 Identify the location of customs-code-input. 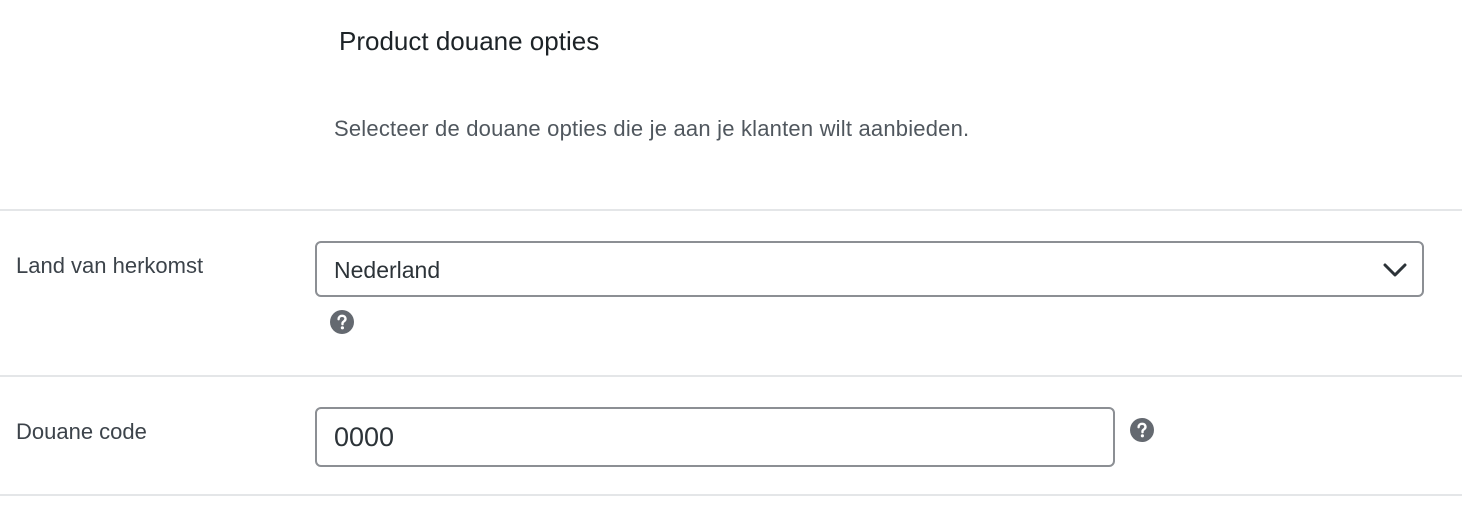
(715, 437).